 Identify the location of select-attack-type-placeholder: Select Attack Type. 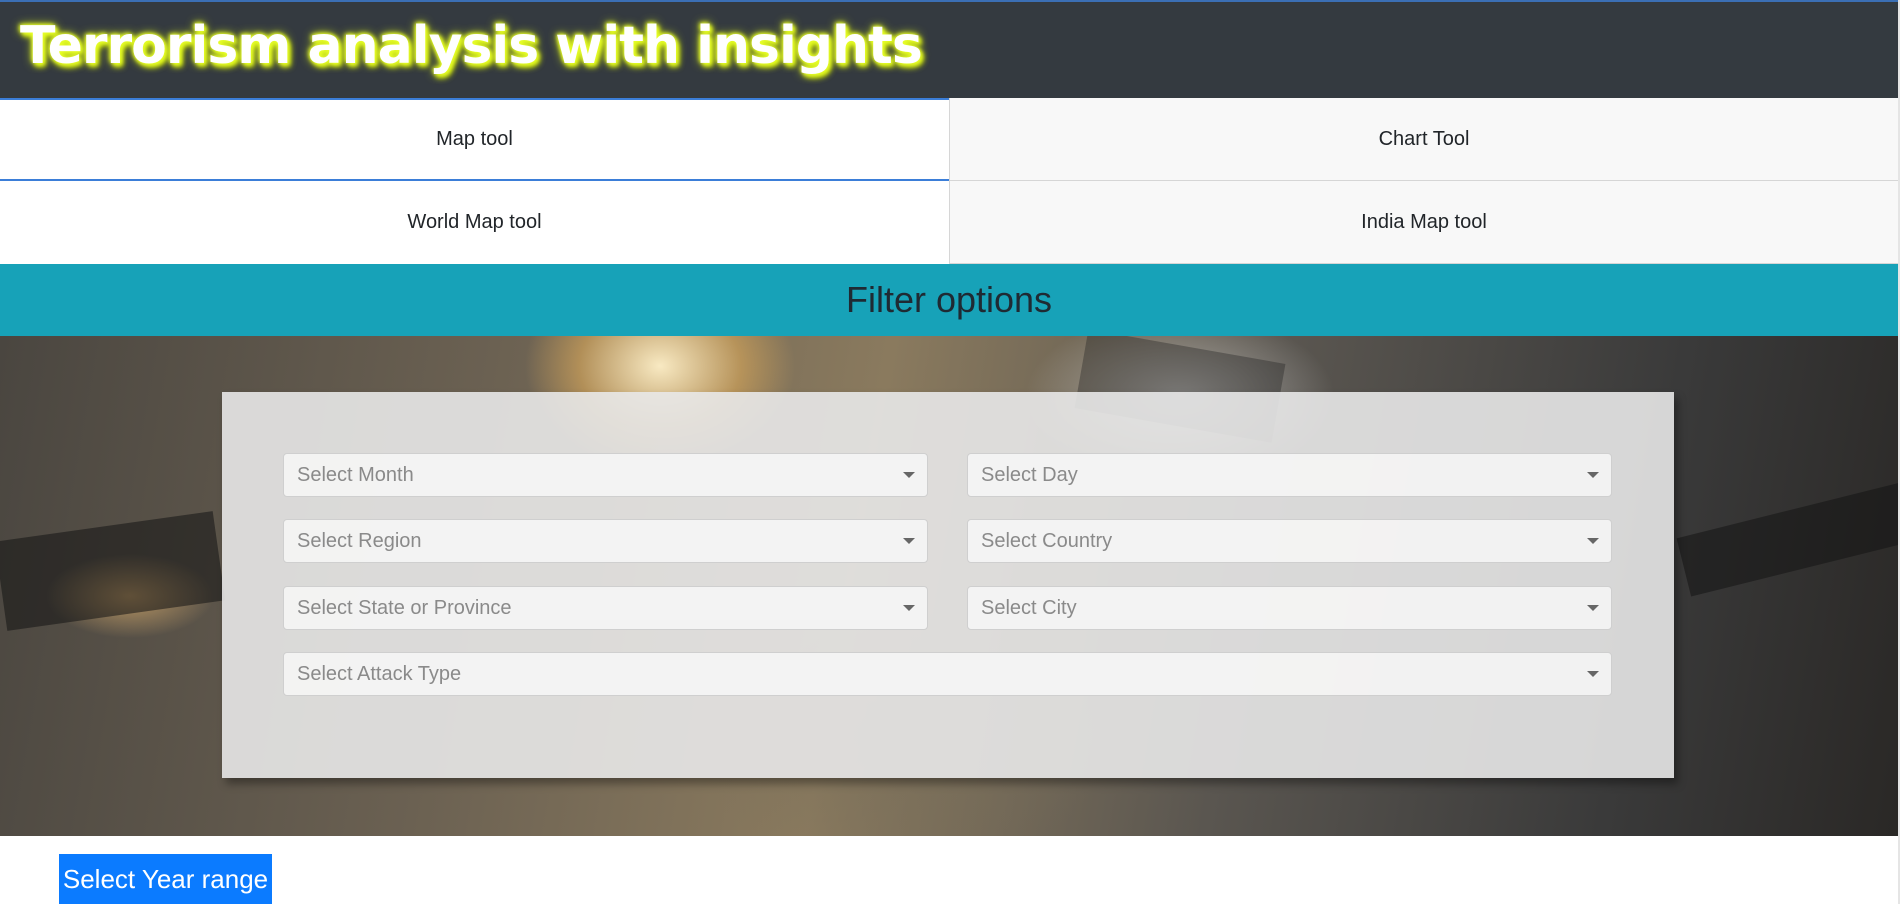
(379, 673).